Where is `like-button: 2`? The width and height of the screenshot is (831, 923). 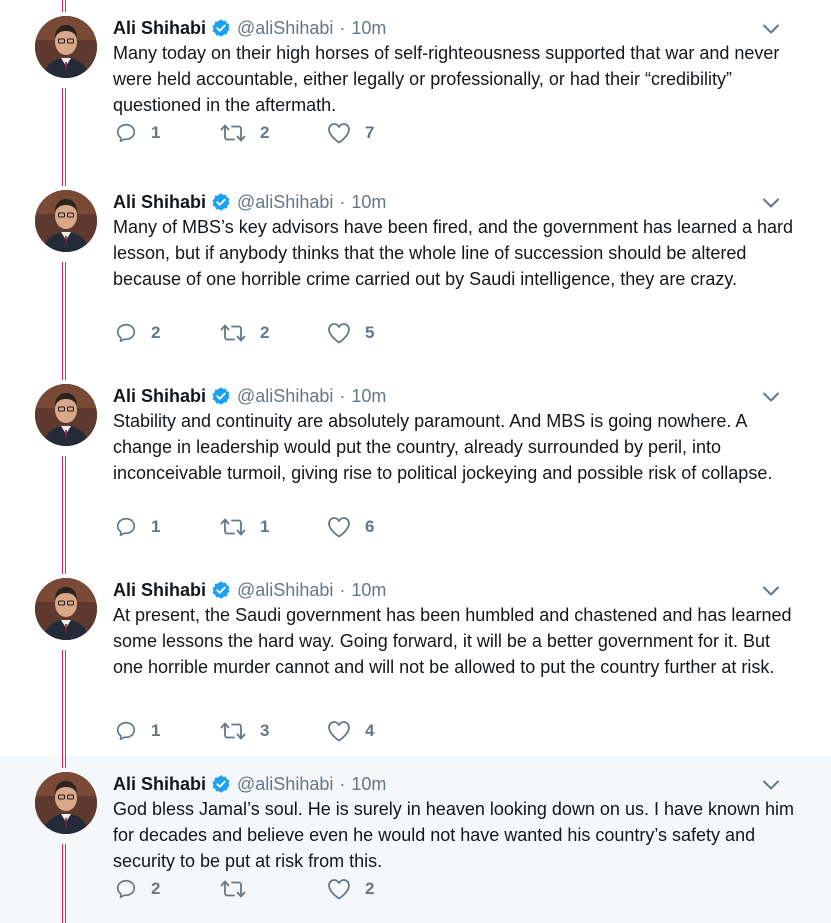
like-button: 2 is located at coordinates (350, 889).